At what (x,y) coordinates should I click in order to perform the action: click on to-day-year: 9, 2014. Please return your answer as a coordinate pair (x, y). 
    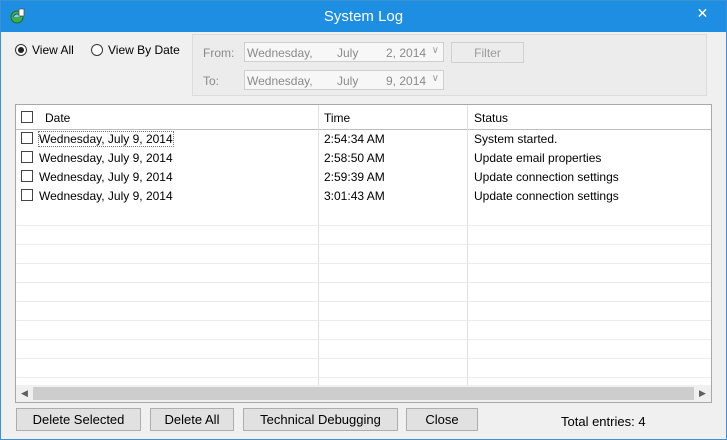
    Looking at the image, I should click on (406, 81).